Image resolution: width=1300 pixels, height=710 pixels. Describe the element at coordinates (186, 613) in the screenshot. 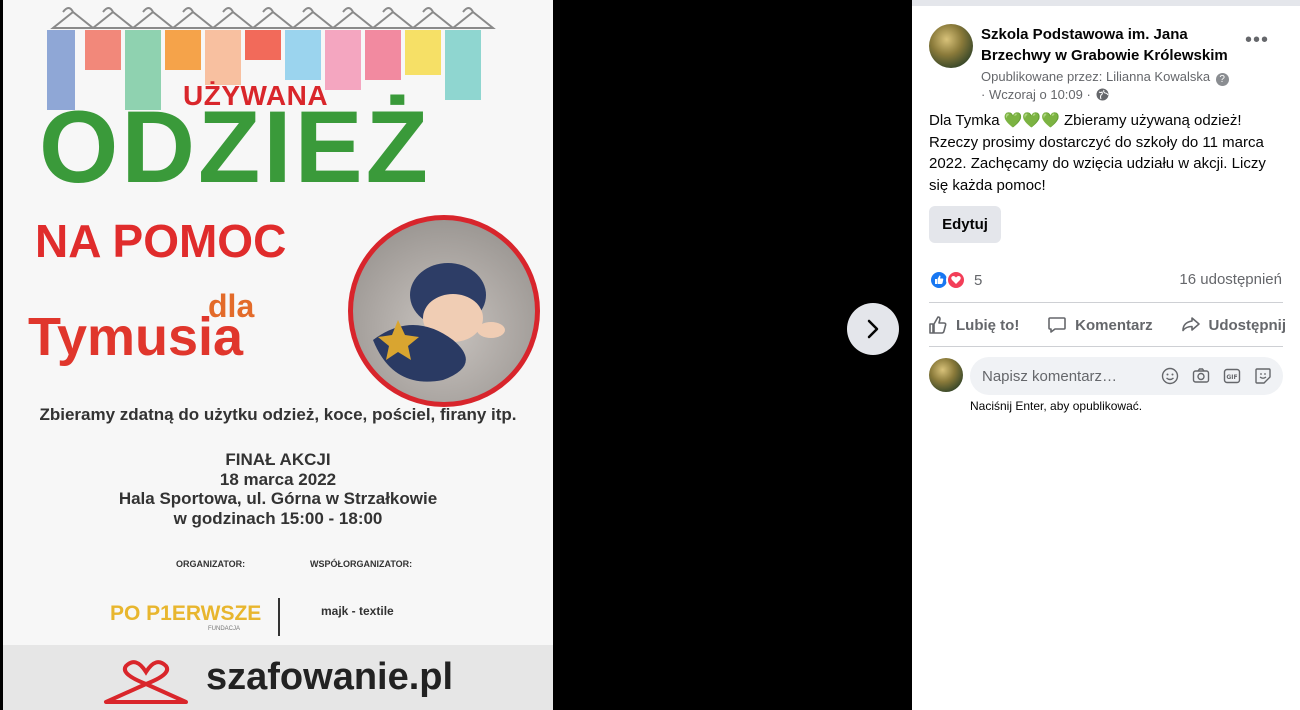

I see `organizer-logo: PO P1ERWSZE` at that location.